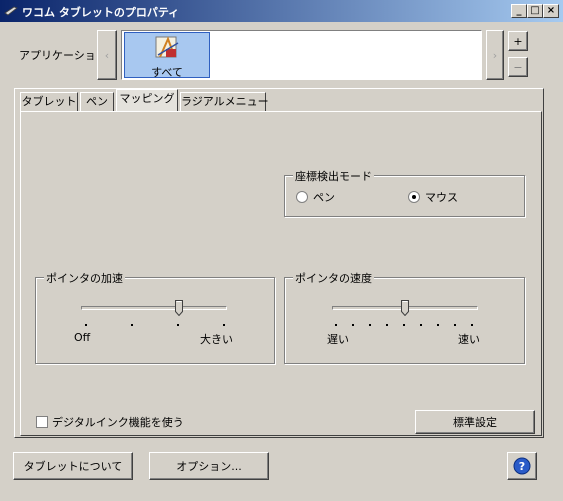 Image resolution: width=563 pixels, height=501 pixels. I want to click on radio-selected-dot, so click(414, 197).